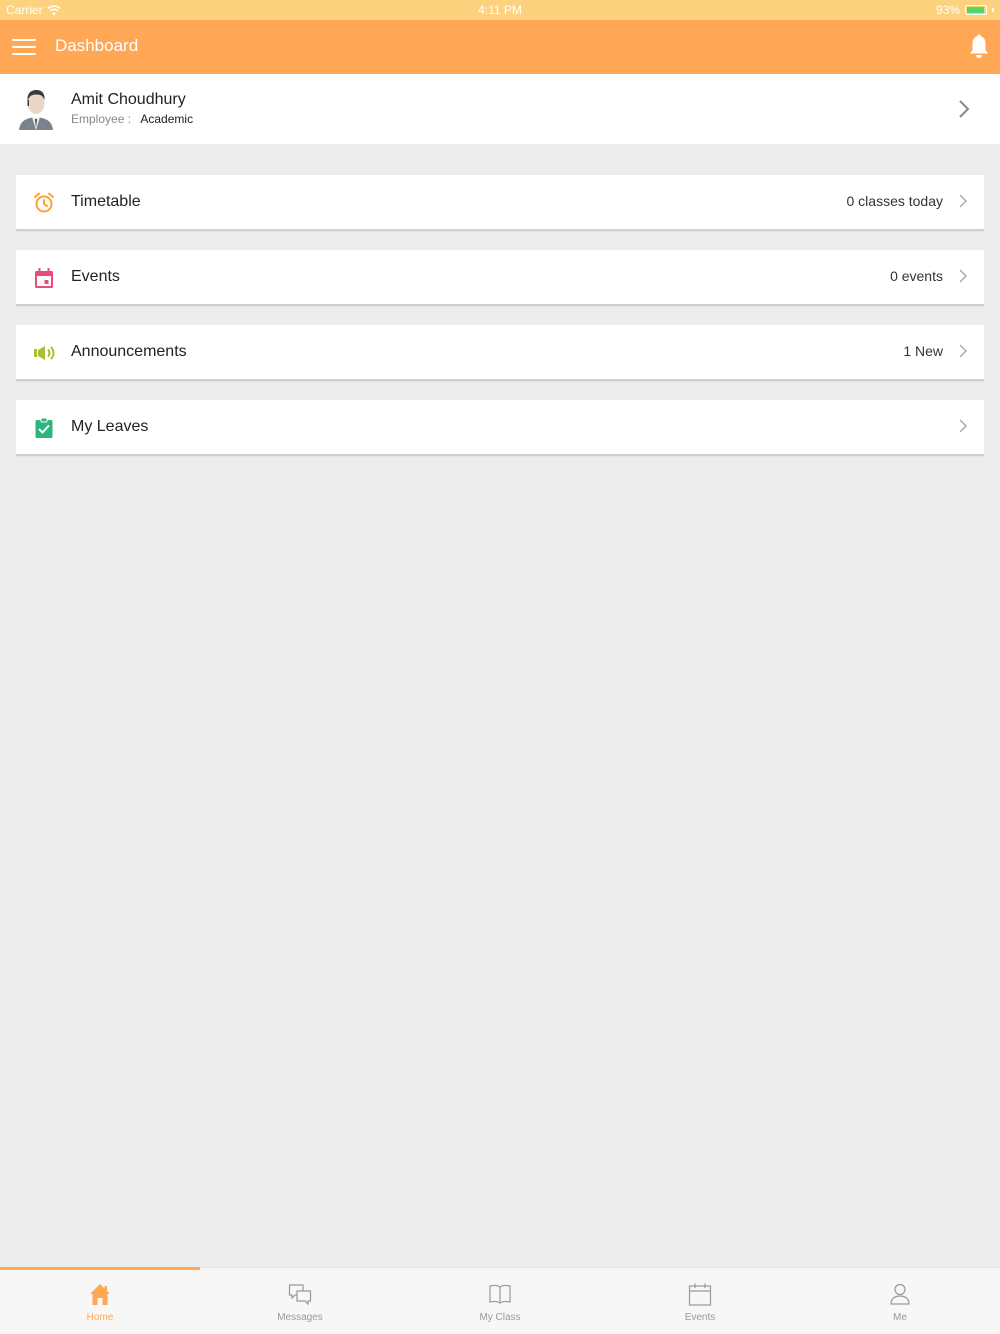  What do you see at coordinates (36, 110) in the screenshot?
I see `avatar` at bounding box center [36, 110].